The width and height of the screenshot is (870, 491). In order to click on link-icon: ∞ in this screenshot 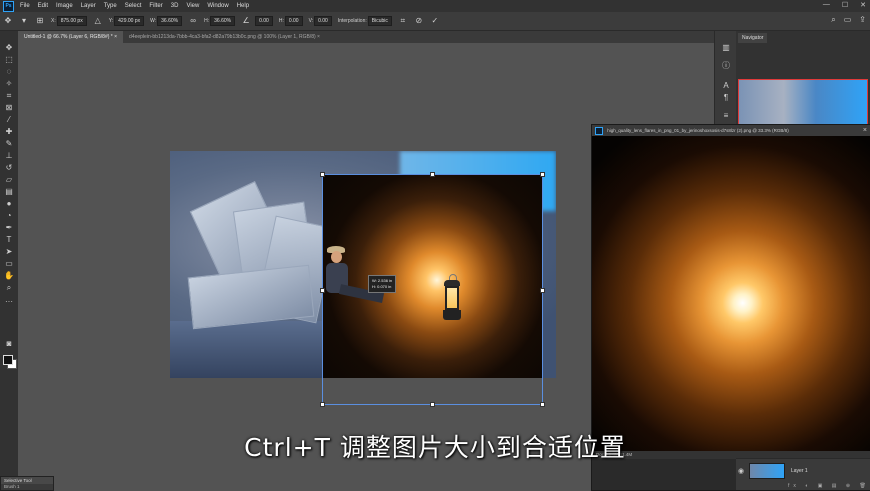, I will do `click(193, 21)`.